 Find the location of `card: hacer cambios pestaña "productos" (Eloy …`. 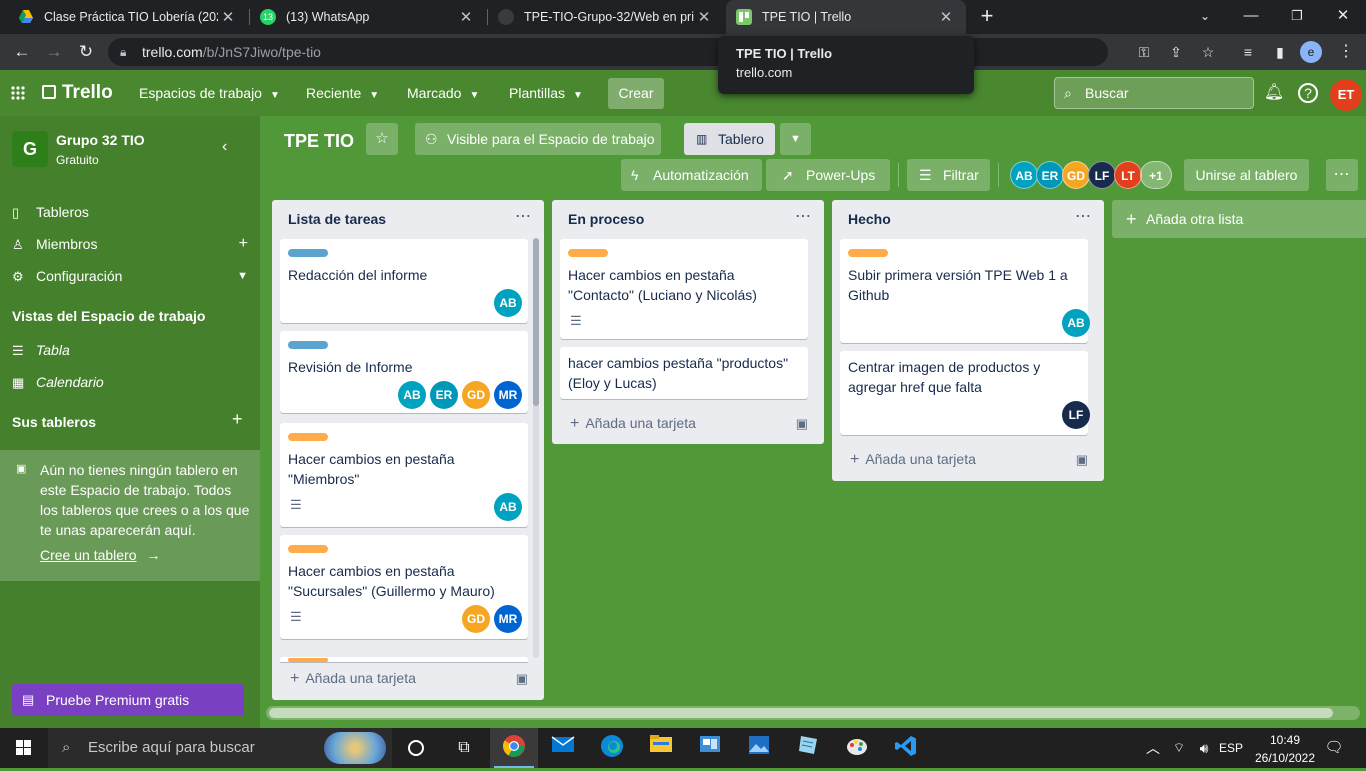

card: hacer cambios pestaña "productos" (Eloy … is located at coordinates (684, 373).